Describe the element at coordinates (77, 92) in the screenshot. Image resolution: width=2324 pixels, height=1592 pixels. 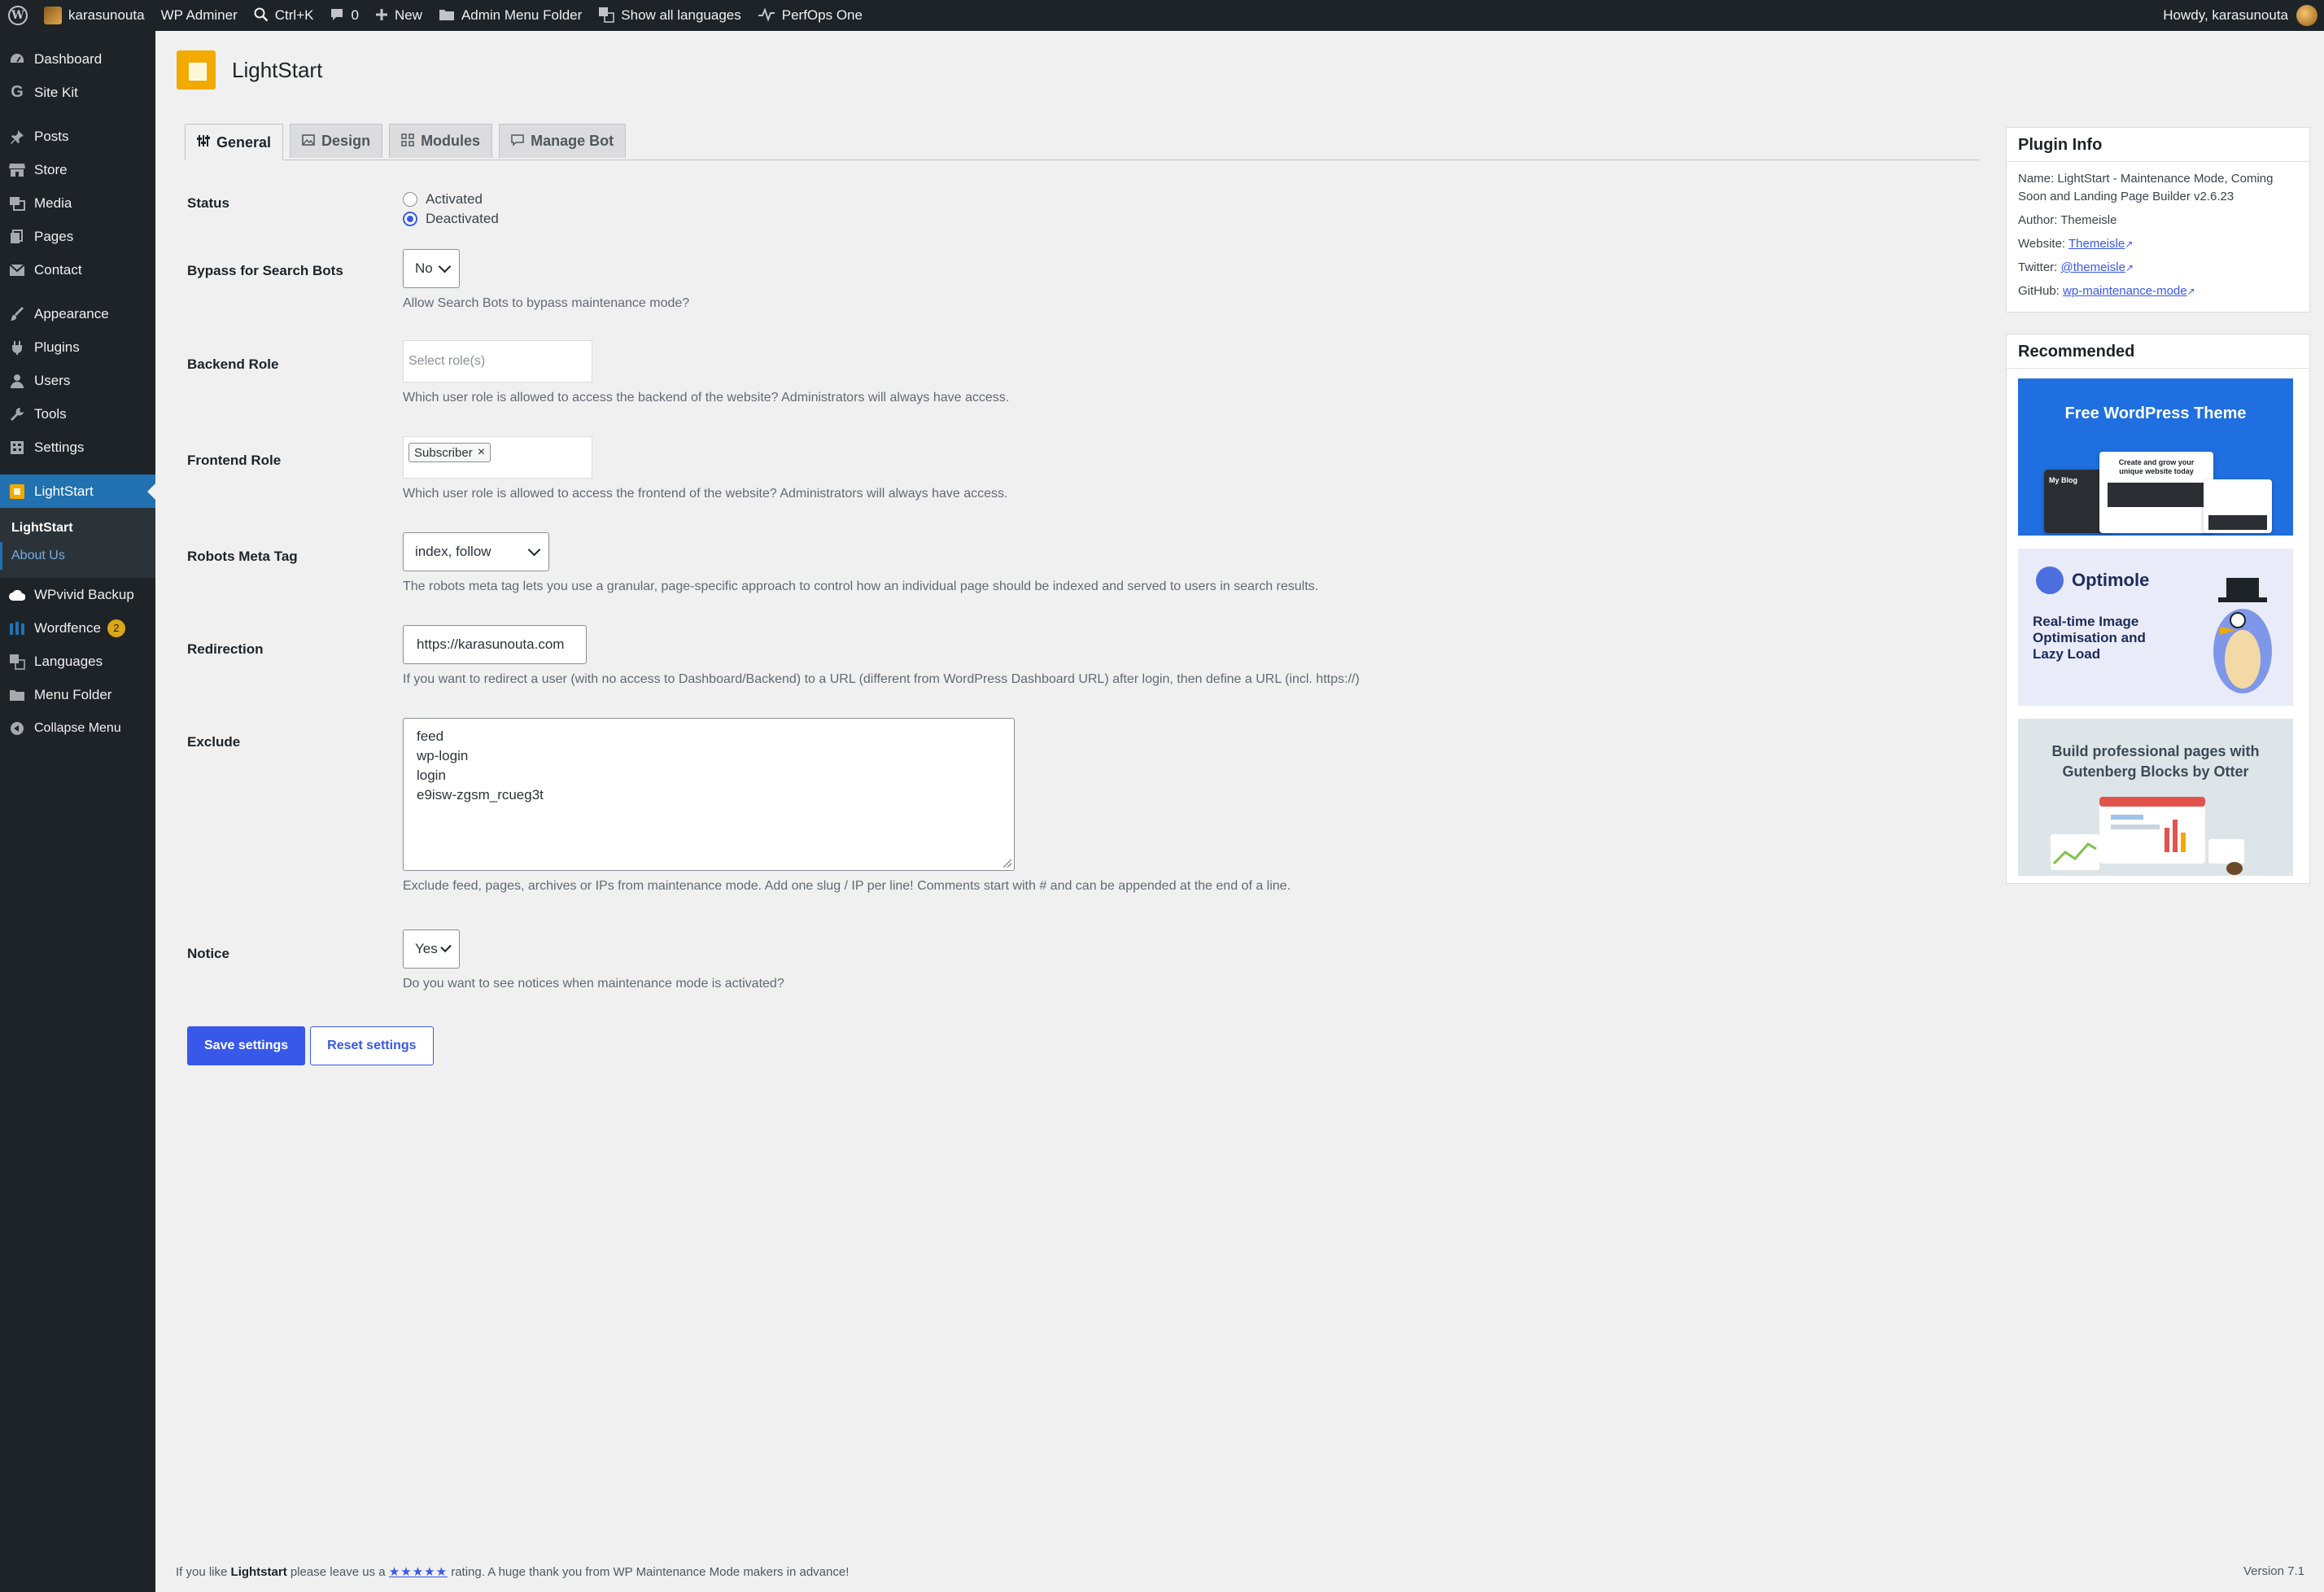
I see `sidebar-item-site-kit: G Site Kit` at that location.